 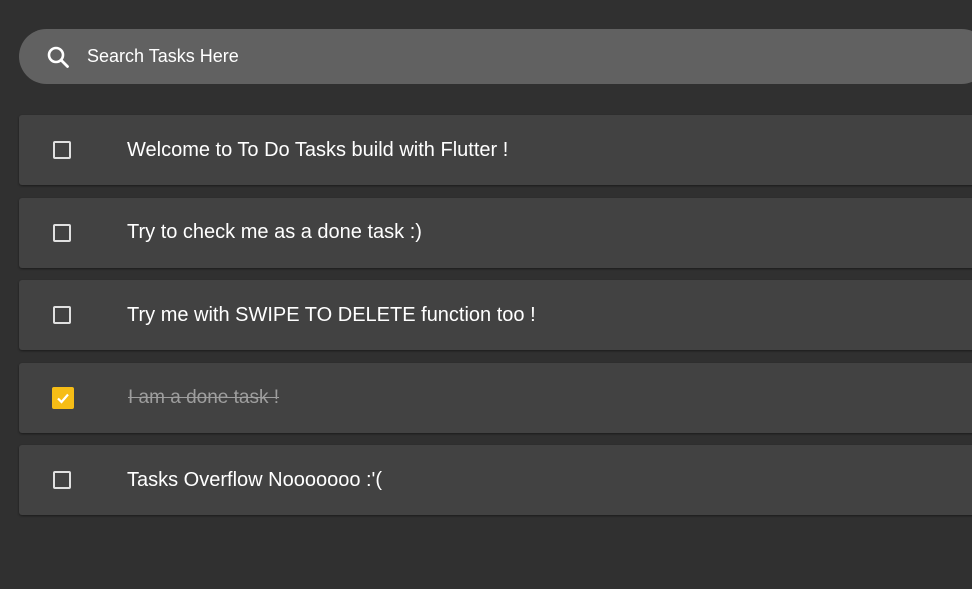 I want to click on check-icon, so click(x=63, y=398).